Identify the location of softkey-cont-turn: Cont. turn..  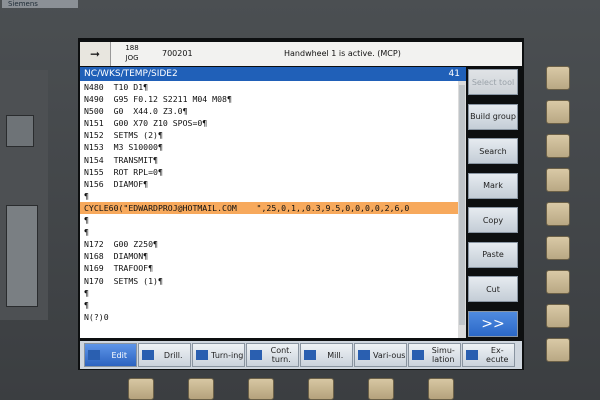
(272, 355).